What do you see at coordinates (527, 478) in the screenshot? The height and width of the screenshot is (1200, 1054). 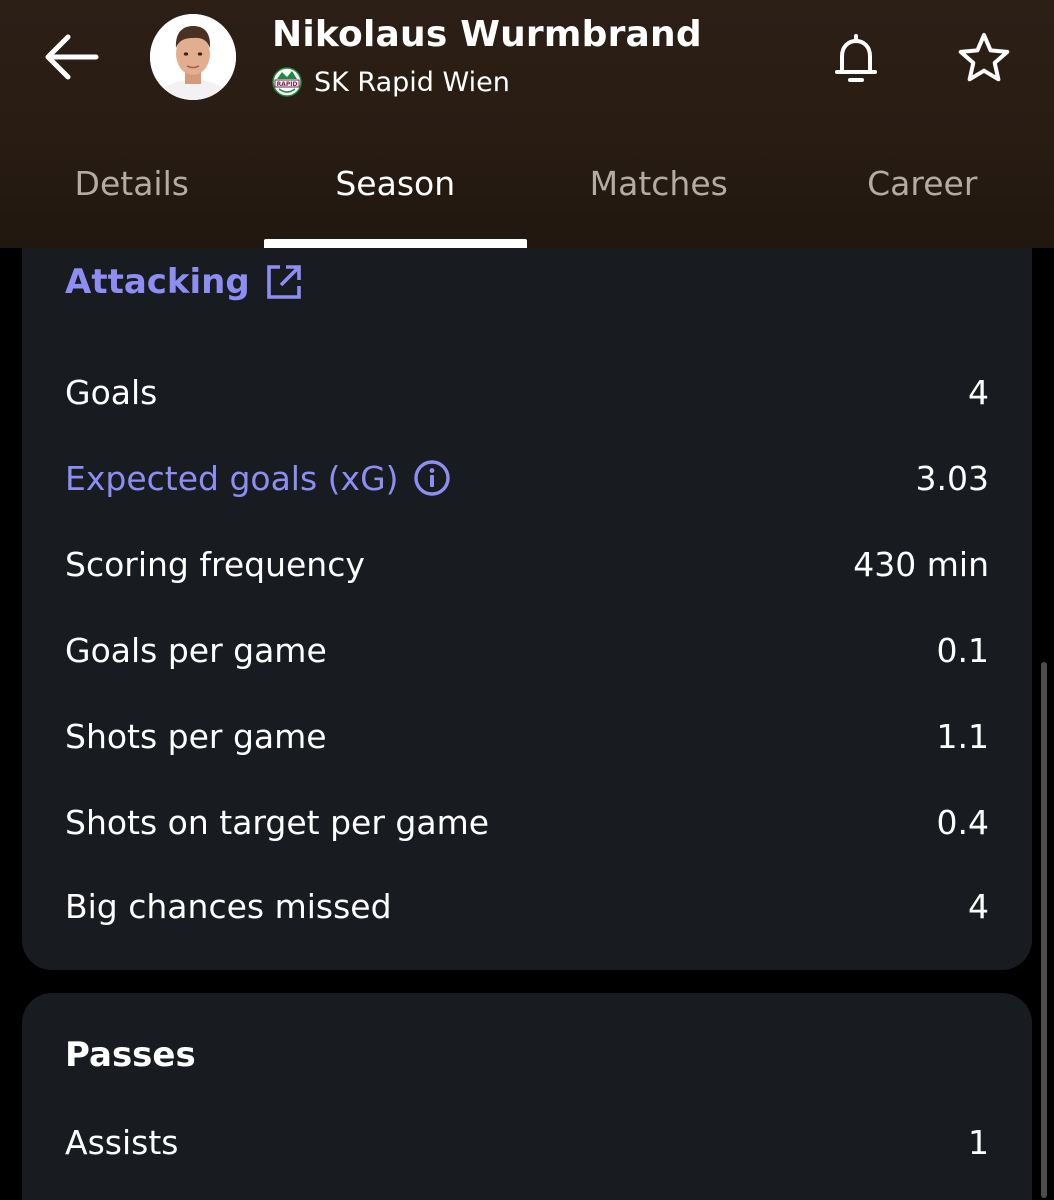 I see `stat-row-expected-goals: Expected goals (xG) 3.03` at bounding box center [527, 478].